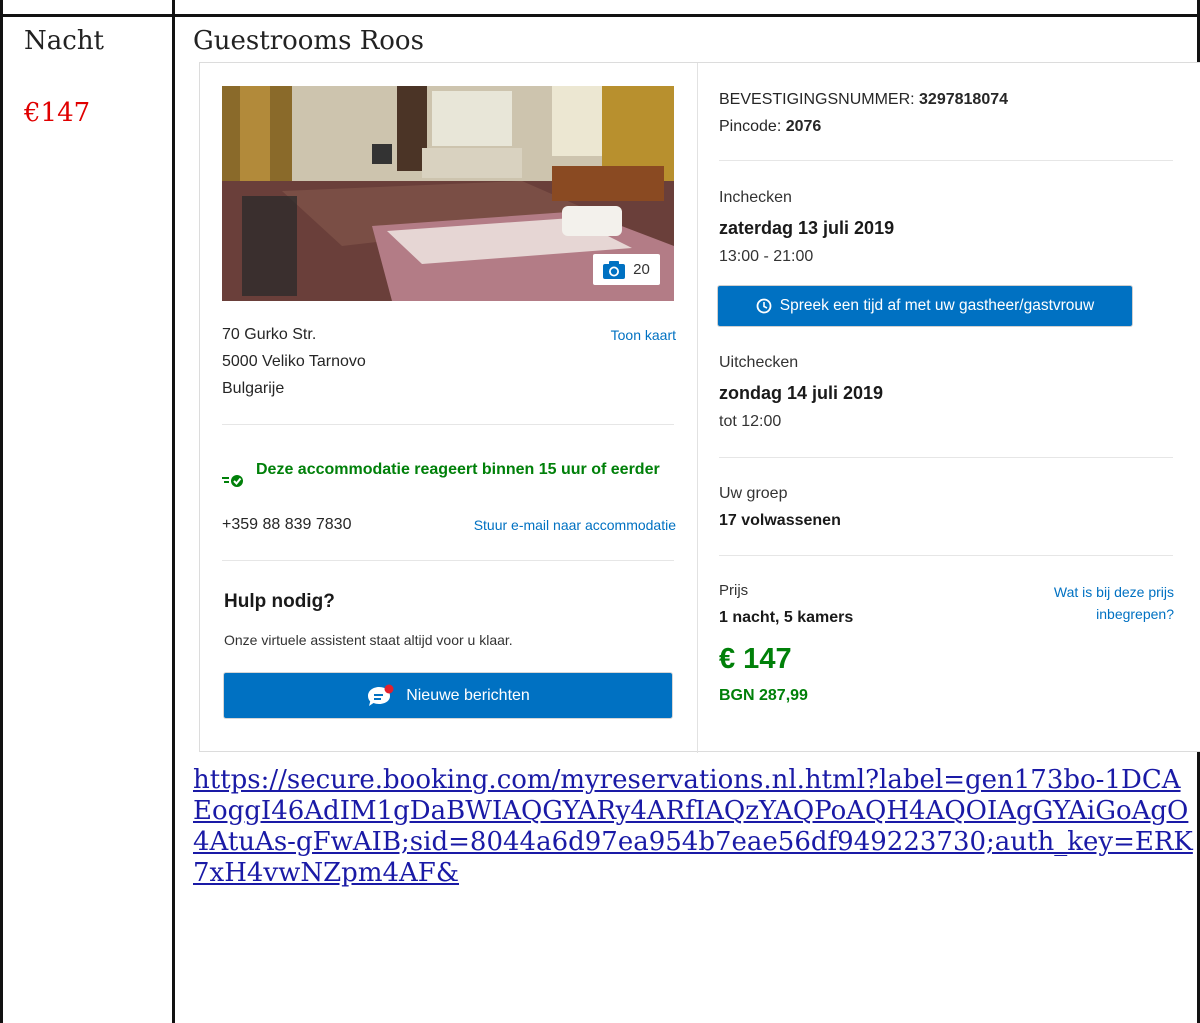 Image resolution: width=1200 pixels, height=1023 pixels. What do you see at coordinates (759, 362) in the screenshot?
I see `checkout-label: Uitchecken` at bounding box center [759, 362].